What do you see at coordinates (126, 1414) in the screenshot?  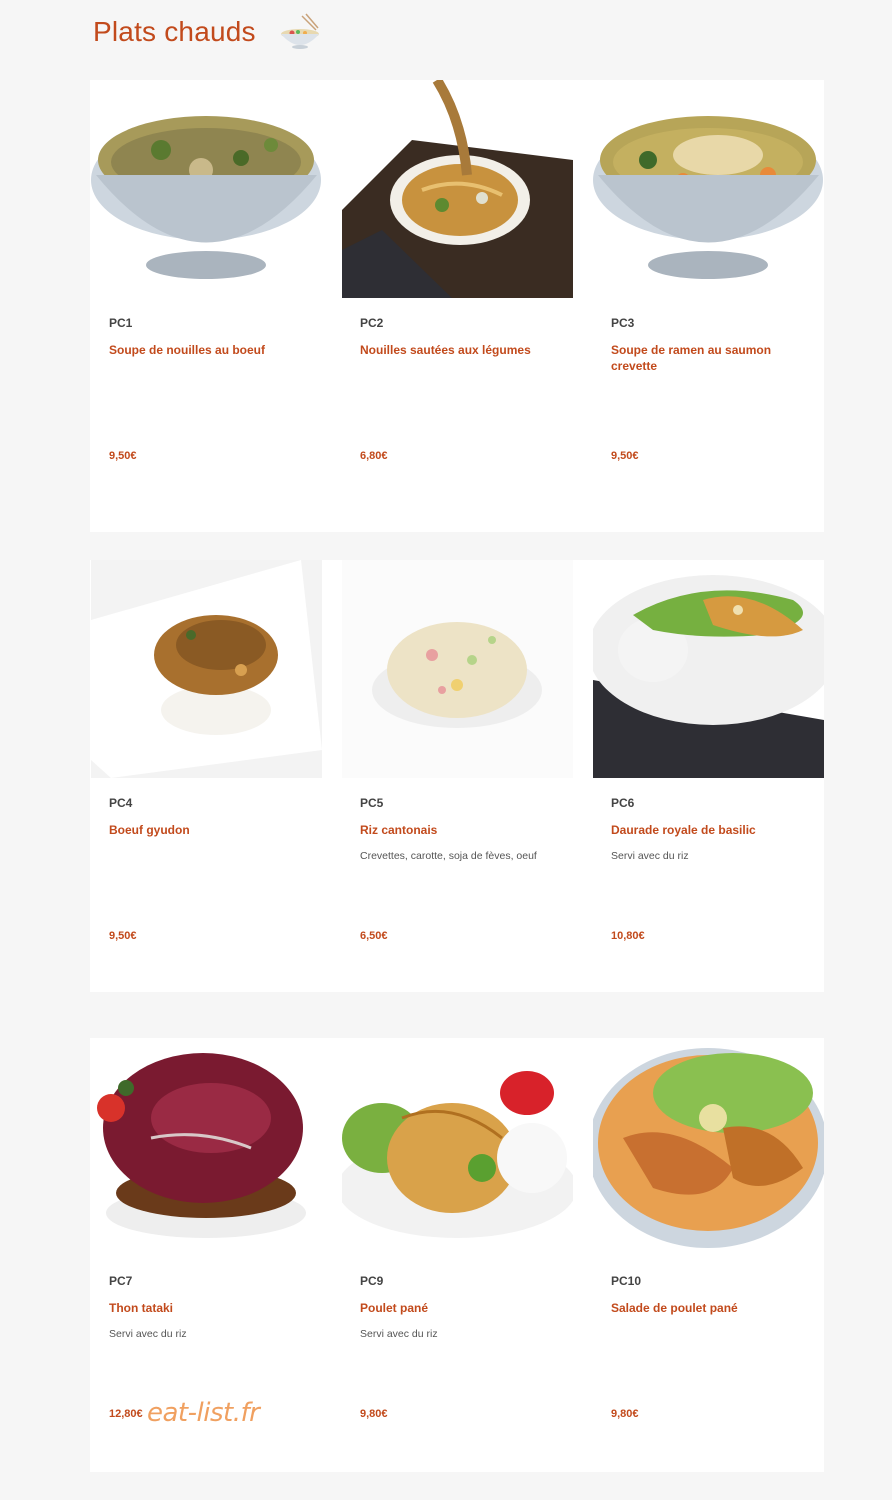 I see `item-price: 12,80€` at bounding box center [126, 1414].